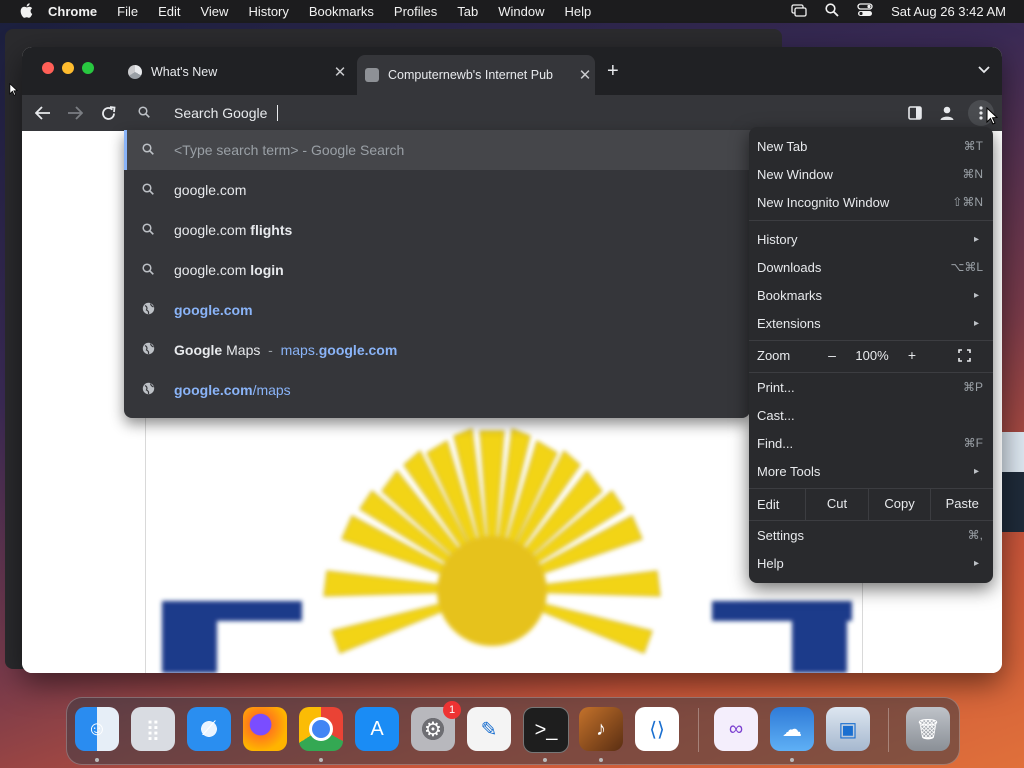 The image size is (1024, 768). I want to click on menu-edit: Edit, so click(169, 11).